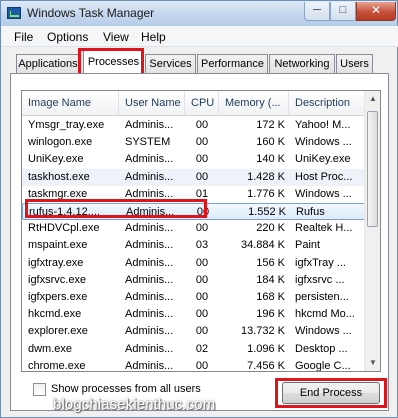  What do you see at coordinates (302, 63) in the screenshot?
I see `tab-networking: Networking` at bounding box center [302, 63].